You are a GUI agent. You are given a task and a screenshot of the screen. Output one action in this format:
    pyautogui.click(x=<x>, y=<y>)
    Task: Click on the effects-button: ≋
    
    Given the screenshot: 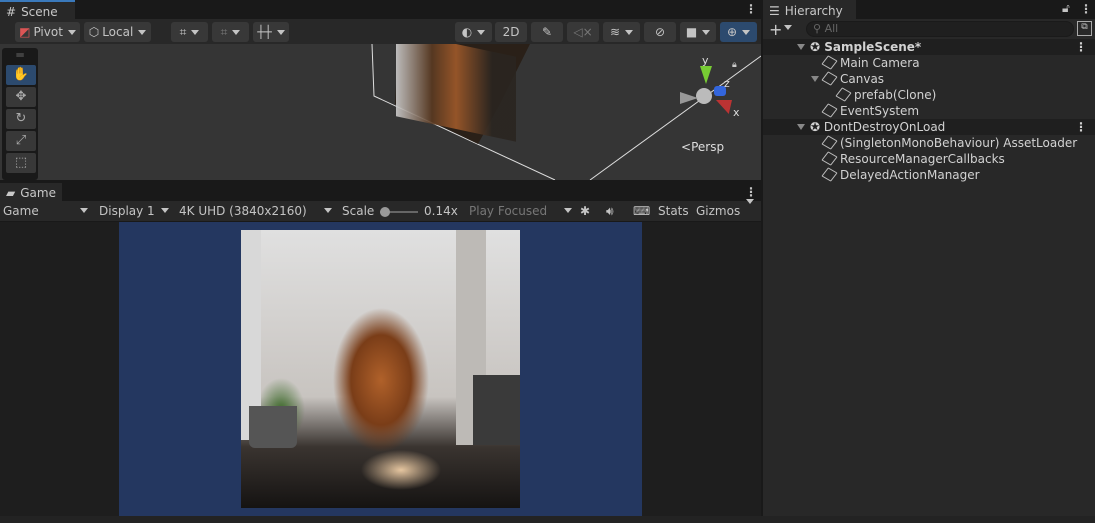 What is the action you would take?
    pyautogui.click(x=621, y=32)
    